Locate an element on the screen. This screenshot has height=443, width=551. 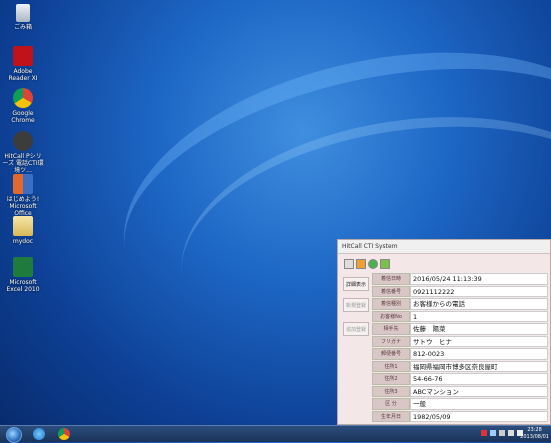
ime-icon is located at coordinates (493, 433).